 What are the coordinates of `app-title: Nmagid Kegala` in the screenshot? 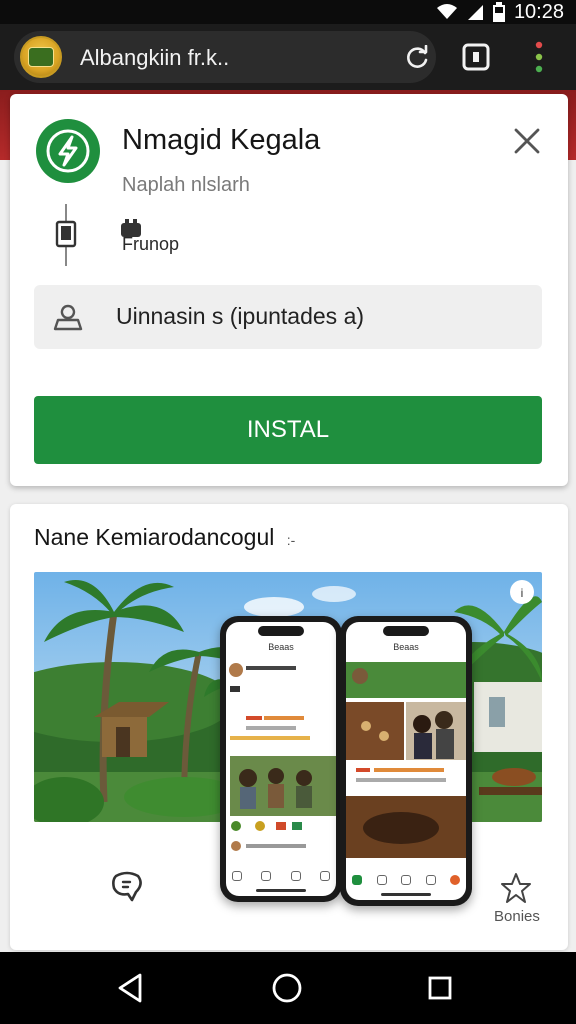 It's located at (221, 140).